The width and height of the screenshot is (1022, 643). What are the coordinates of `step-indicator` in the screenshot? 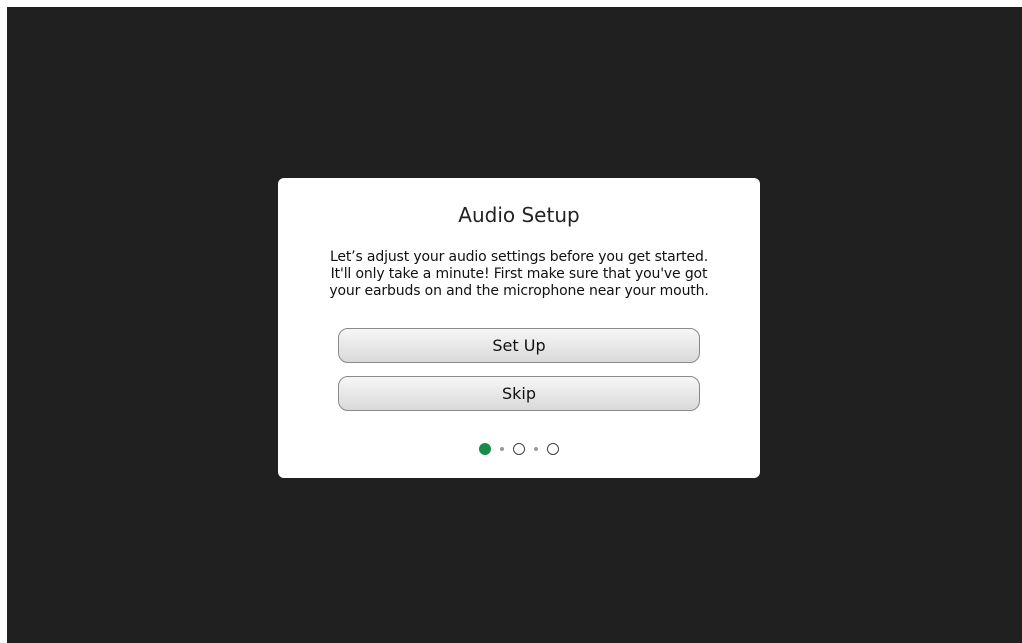 It's located at (519, 449).